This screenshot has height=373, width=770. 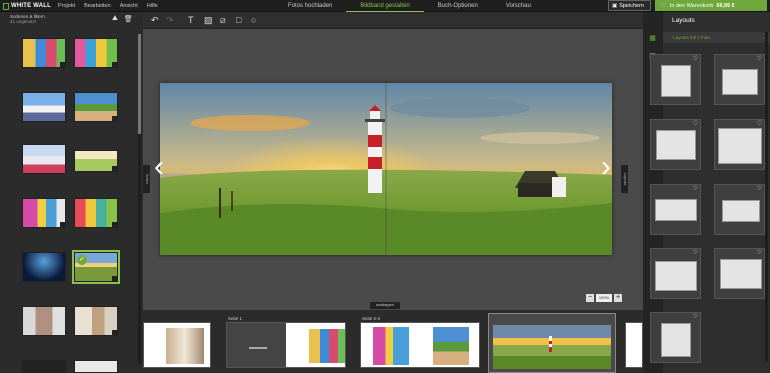 What do you see at coordinates (652, 38) in the screenshot?
I see `layouts-tab-icon: ▦` at bounding box center [652, 38].